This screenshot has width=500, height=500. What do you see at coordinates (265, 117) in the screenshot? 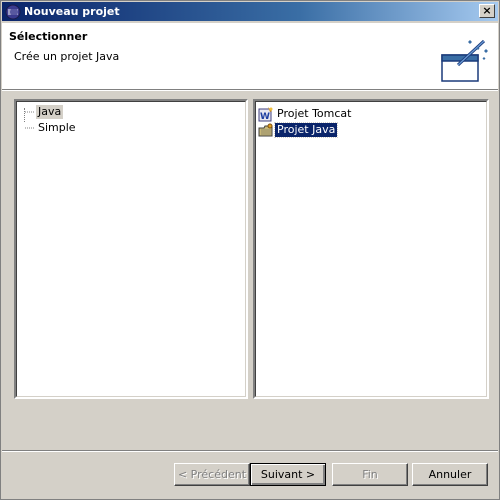
I see `svg-text: W` at bounding box center [265, 117].